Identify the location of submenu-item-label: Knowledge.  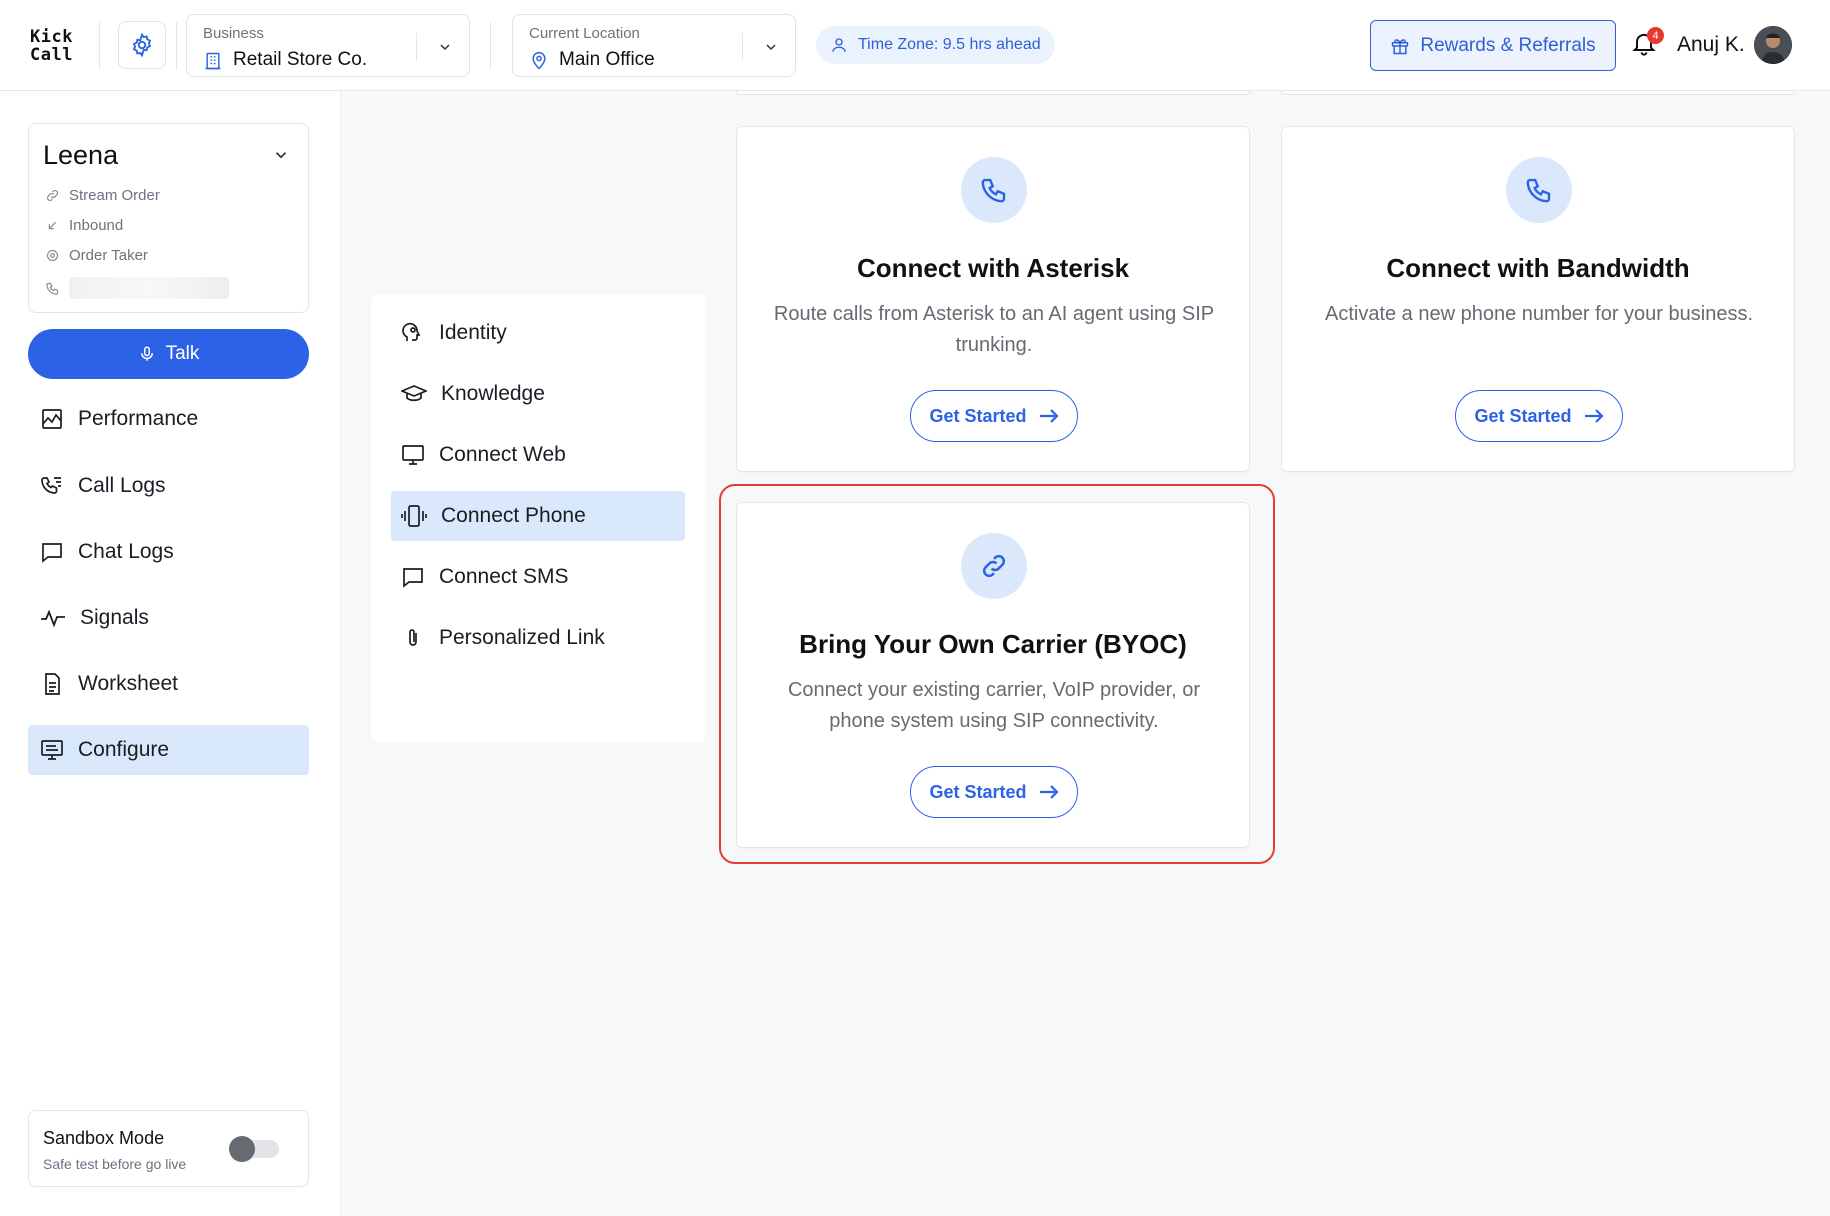
(493, 393).